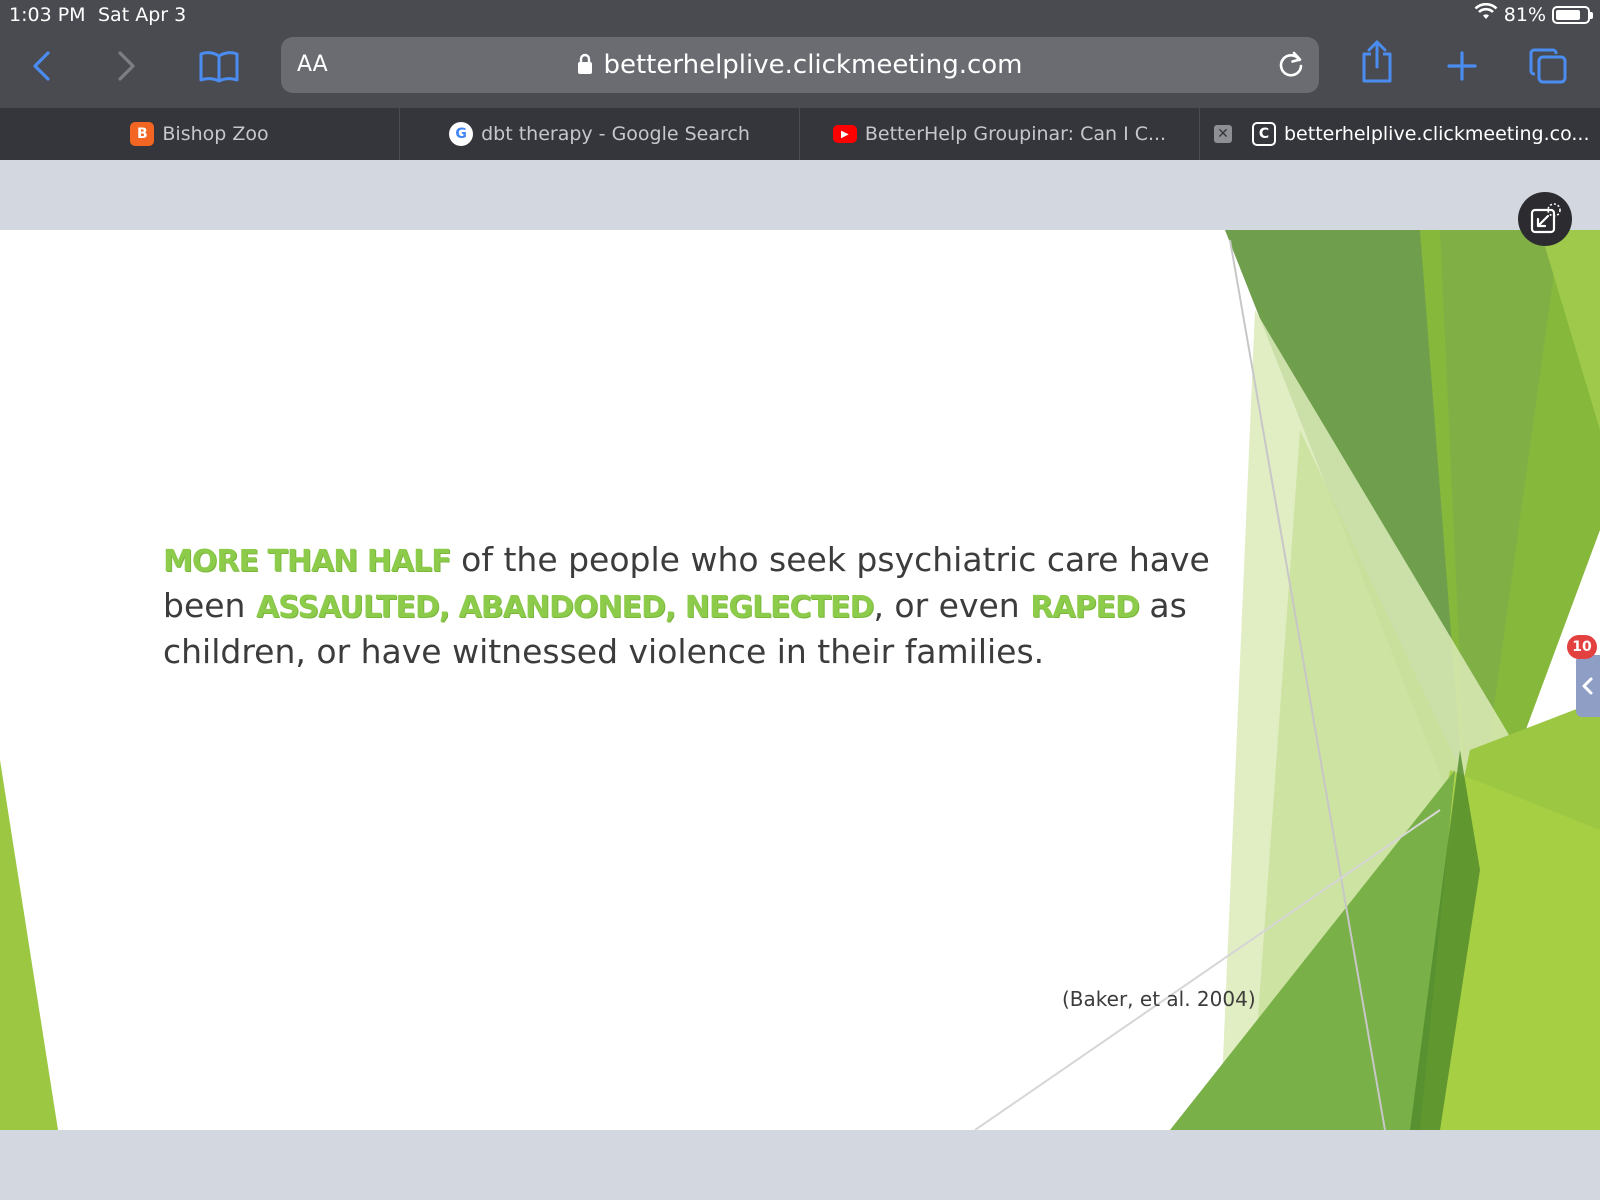 The width and height of the screenshot is (1600, 1200). I want to click on bookmarks-button, so click(219, 66).